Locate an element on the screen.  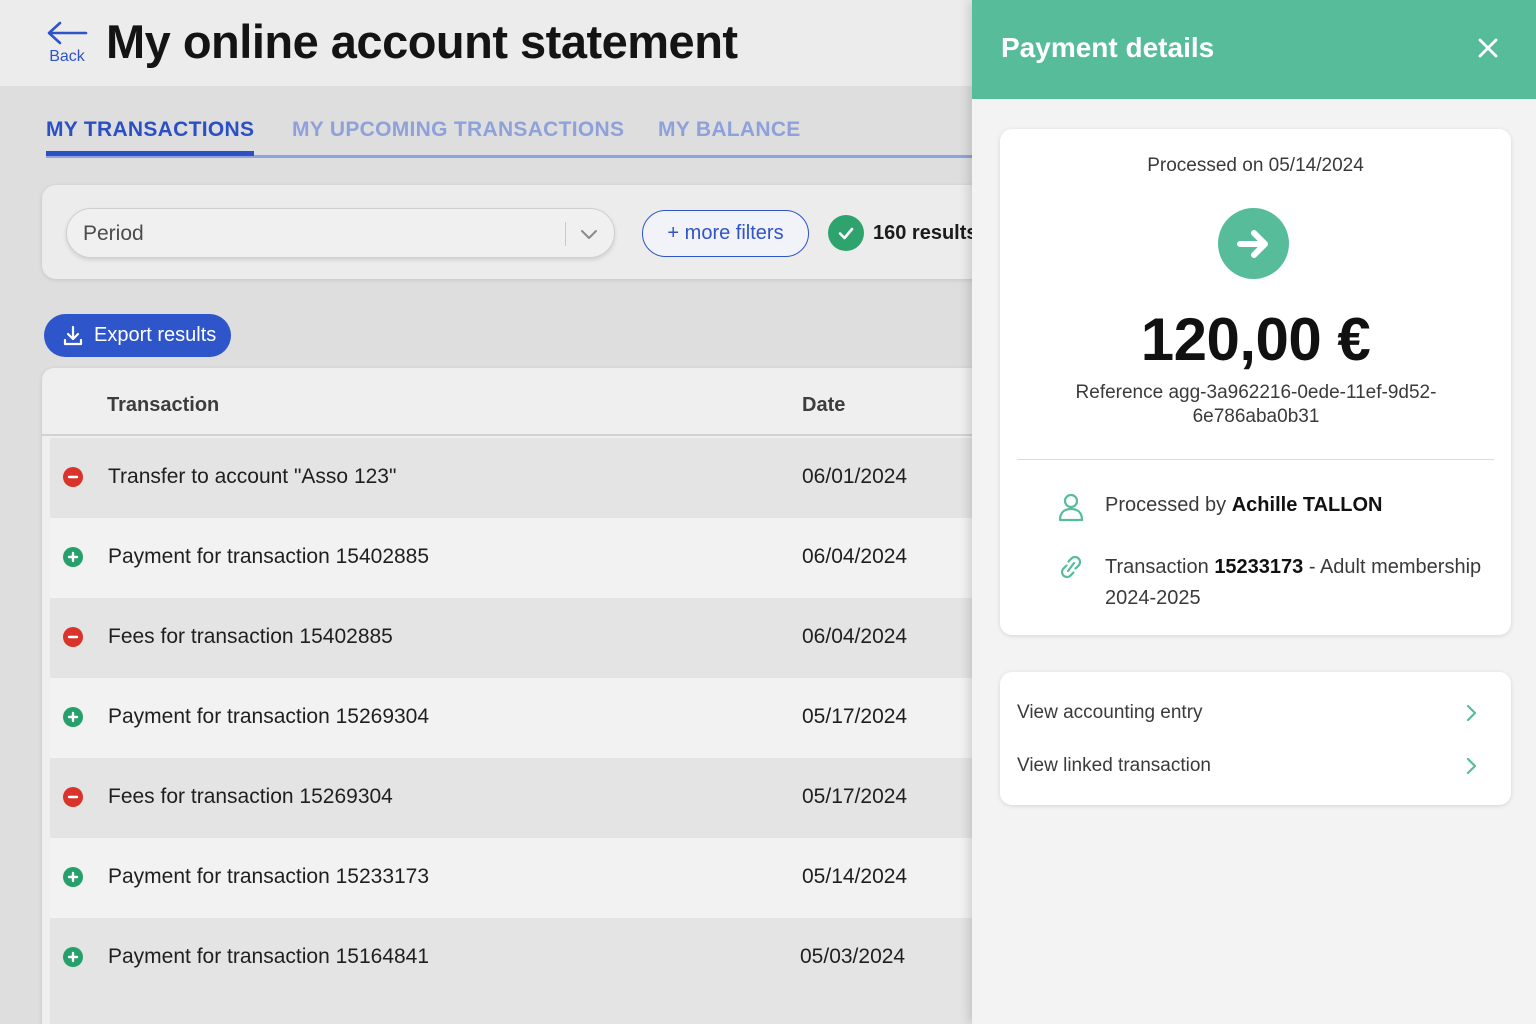
table-row: Fees for transaction 15402885 06/04/2024 is located at coordinates (511, 638).